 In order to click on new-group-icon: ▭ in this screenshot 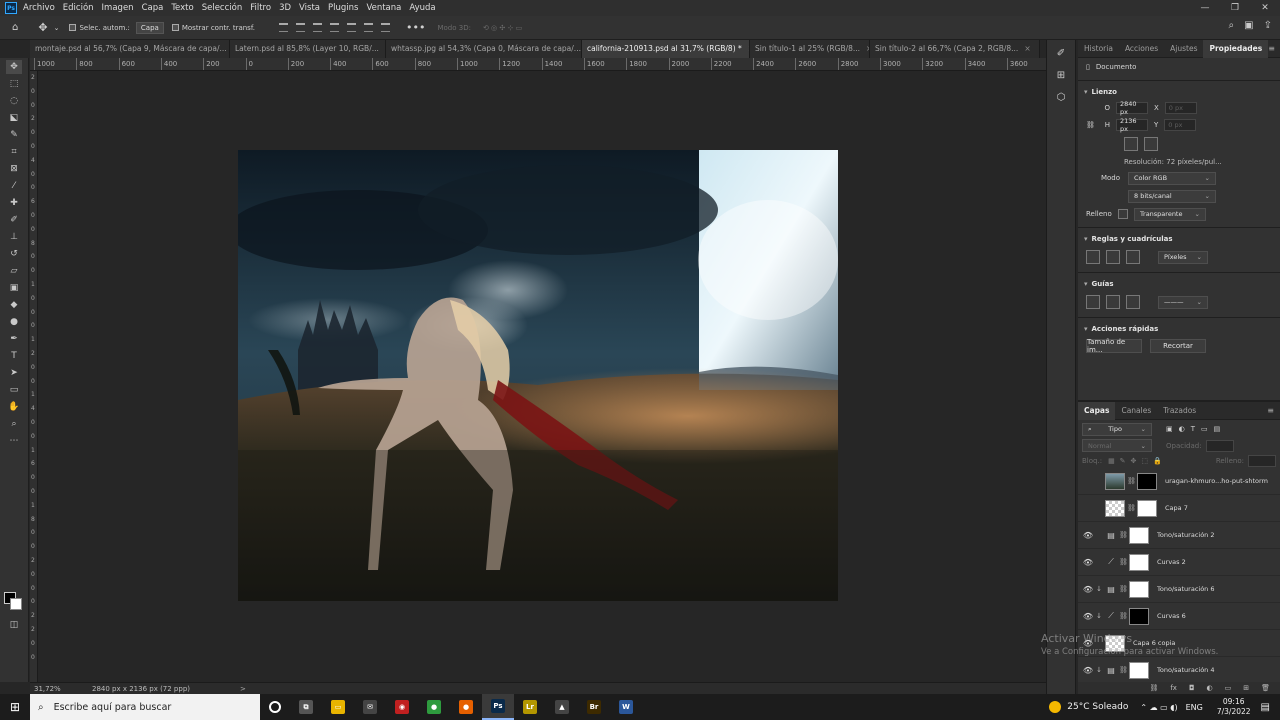, I will do `click(1228, 688)`.